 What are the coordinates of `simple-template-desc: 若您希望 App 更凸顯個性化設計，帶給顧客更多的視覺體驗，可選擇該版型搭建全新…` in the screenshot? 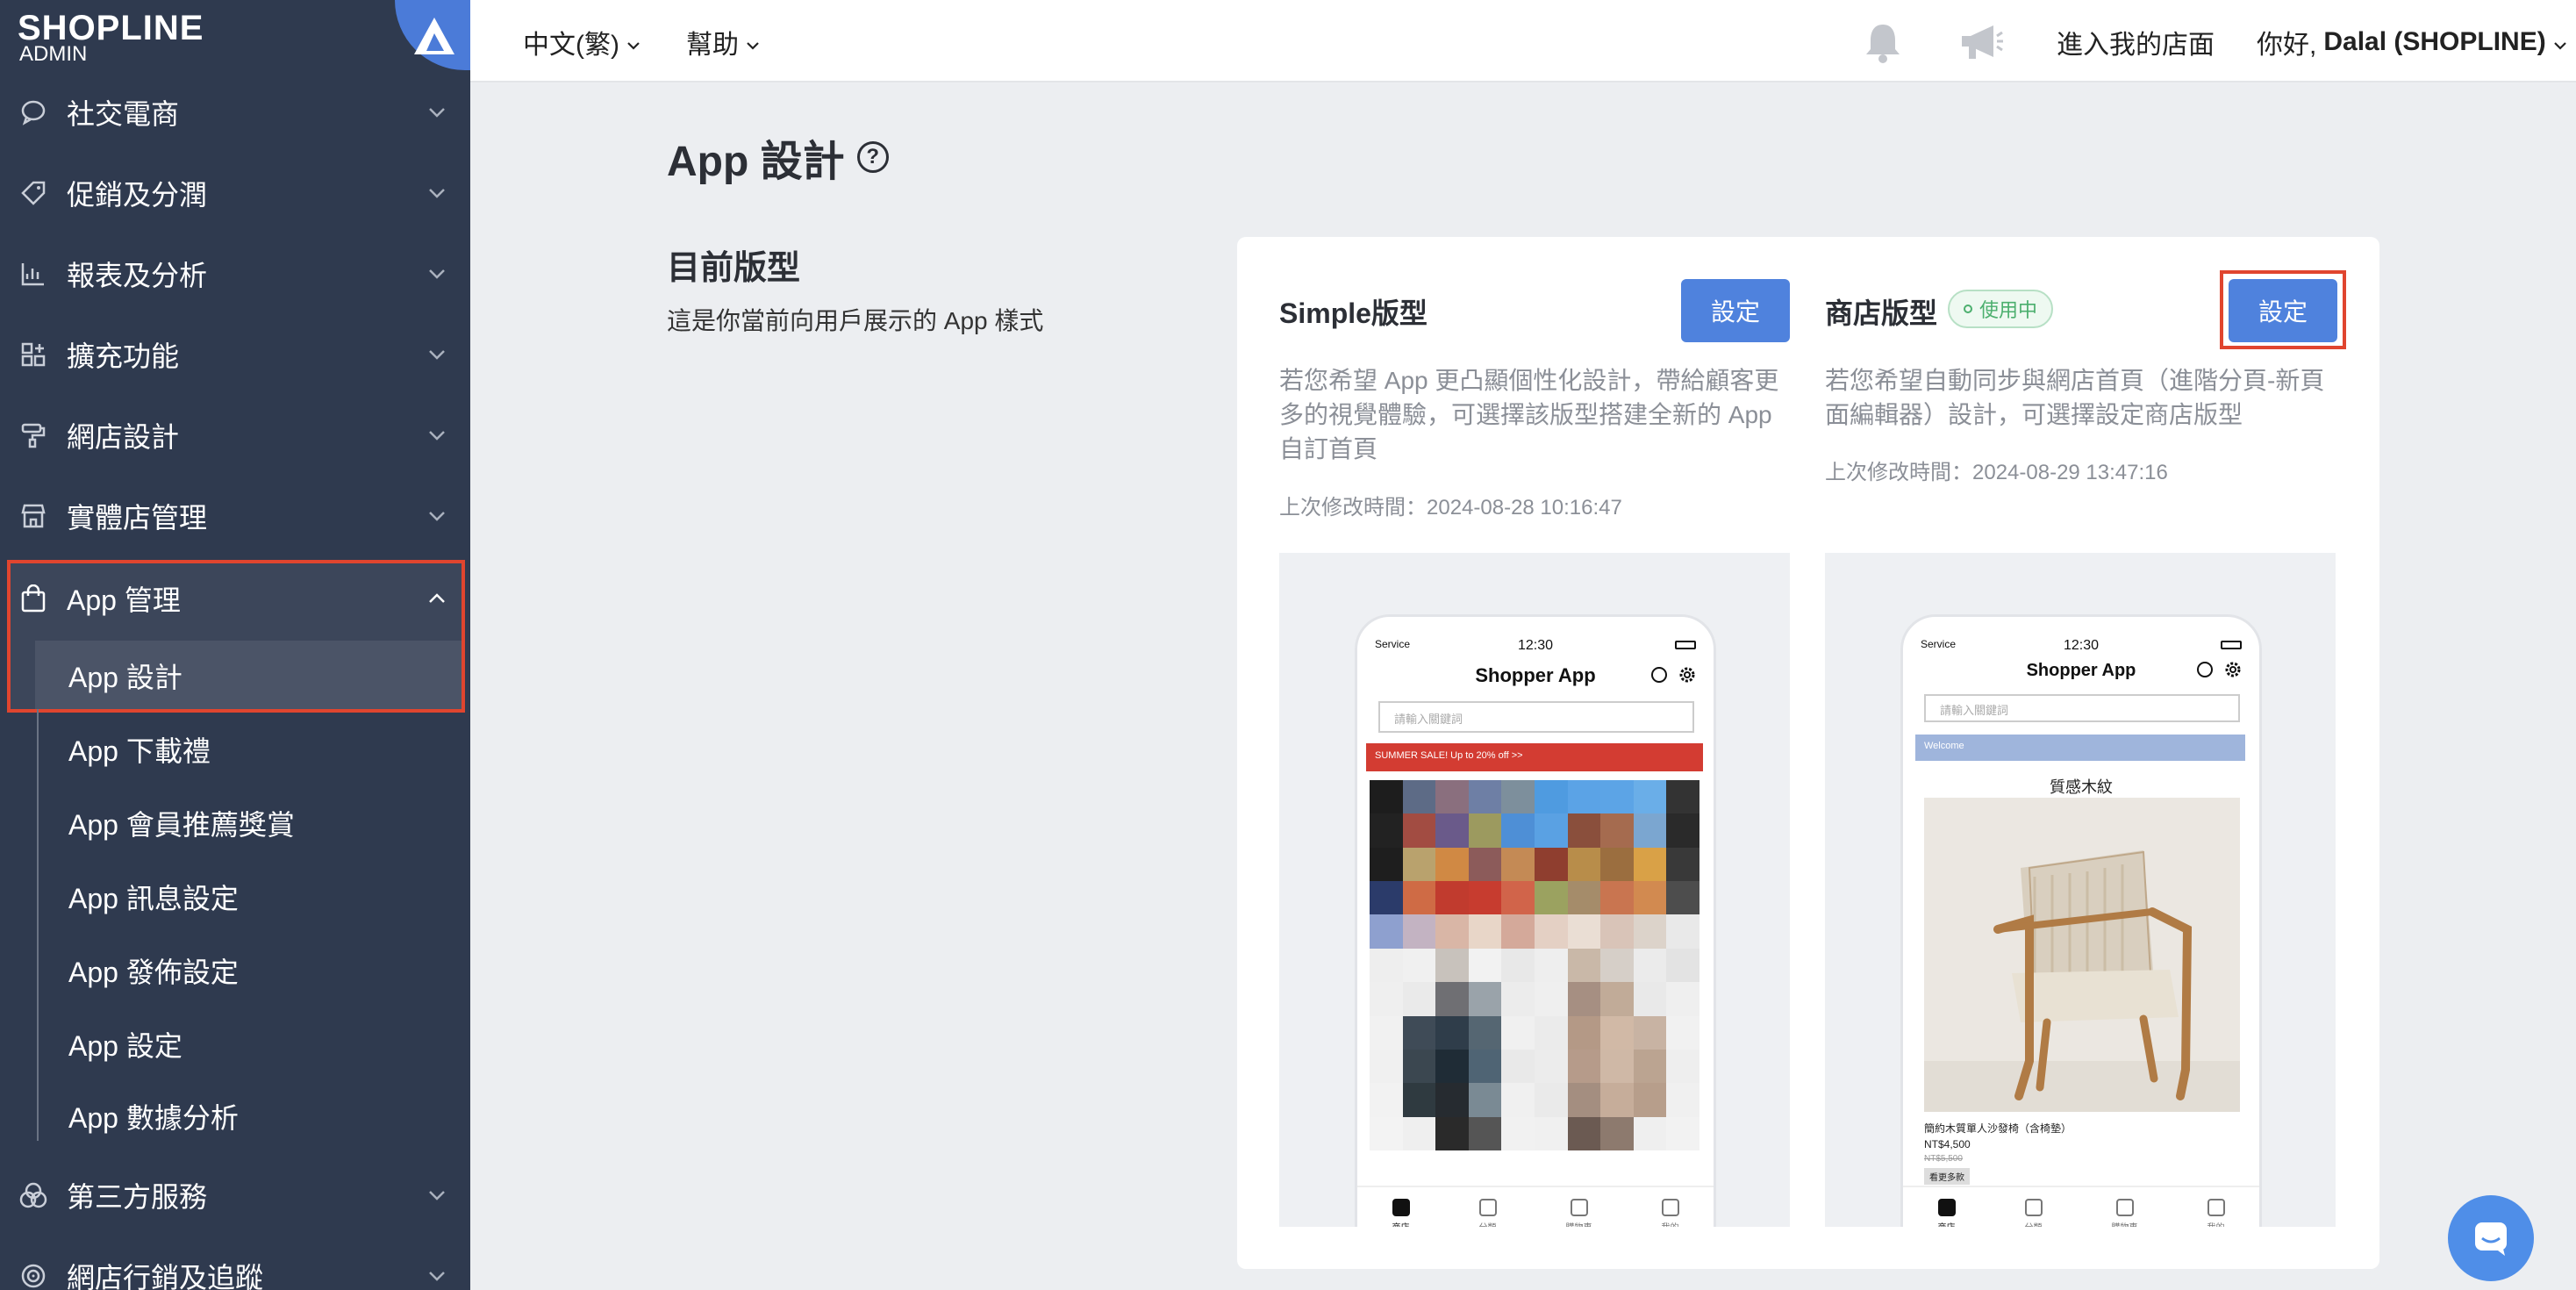 It's located at (1529, 415).